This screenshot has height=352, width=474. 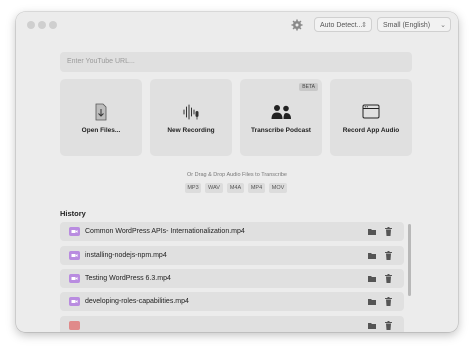 What do you see at coordinates (128, 278) in the screenshot?
I see `history-file-name: Testing WordPress 6.3.mp4` at bounding box center [128, 278].